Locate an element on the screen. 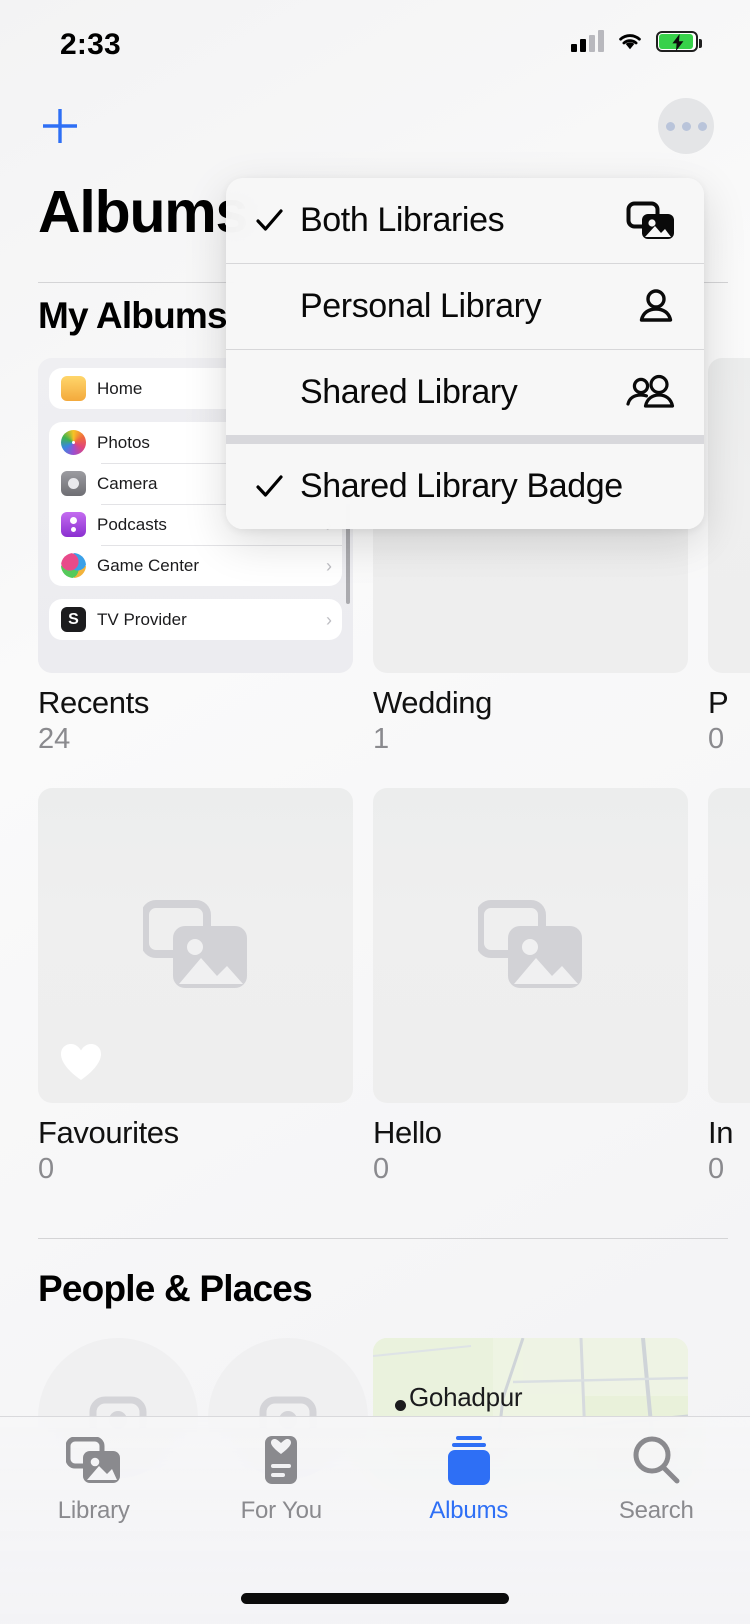 The image size is (750, 1624). person-icon is located at coordinates (656, 307).